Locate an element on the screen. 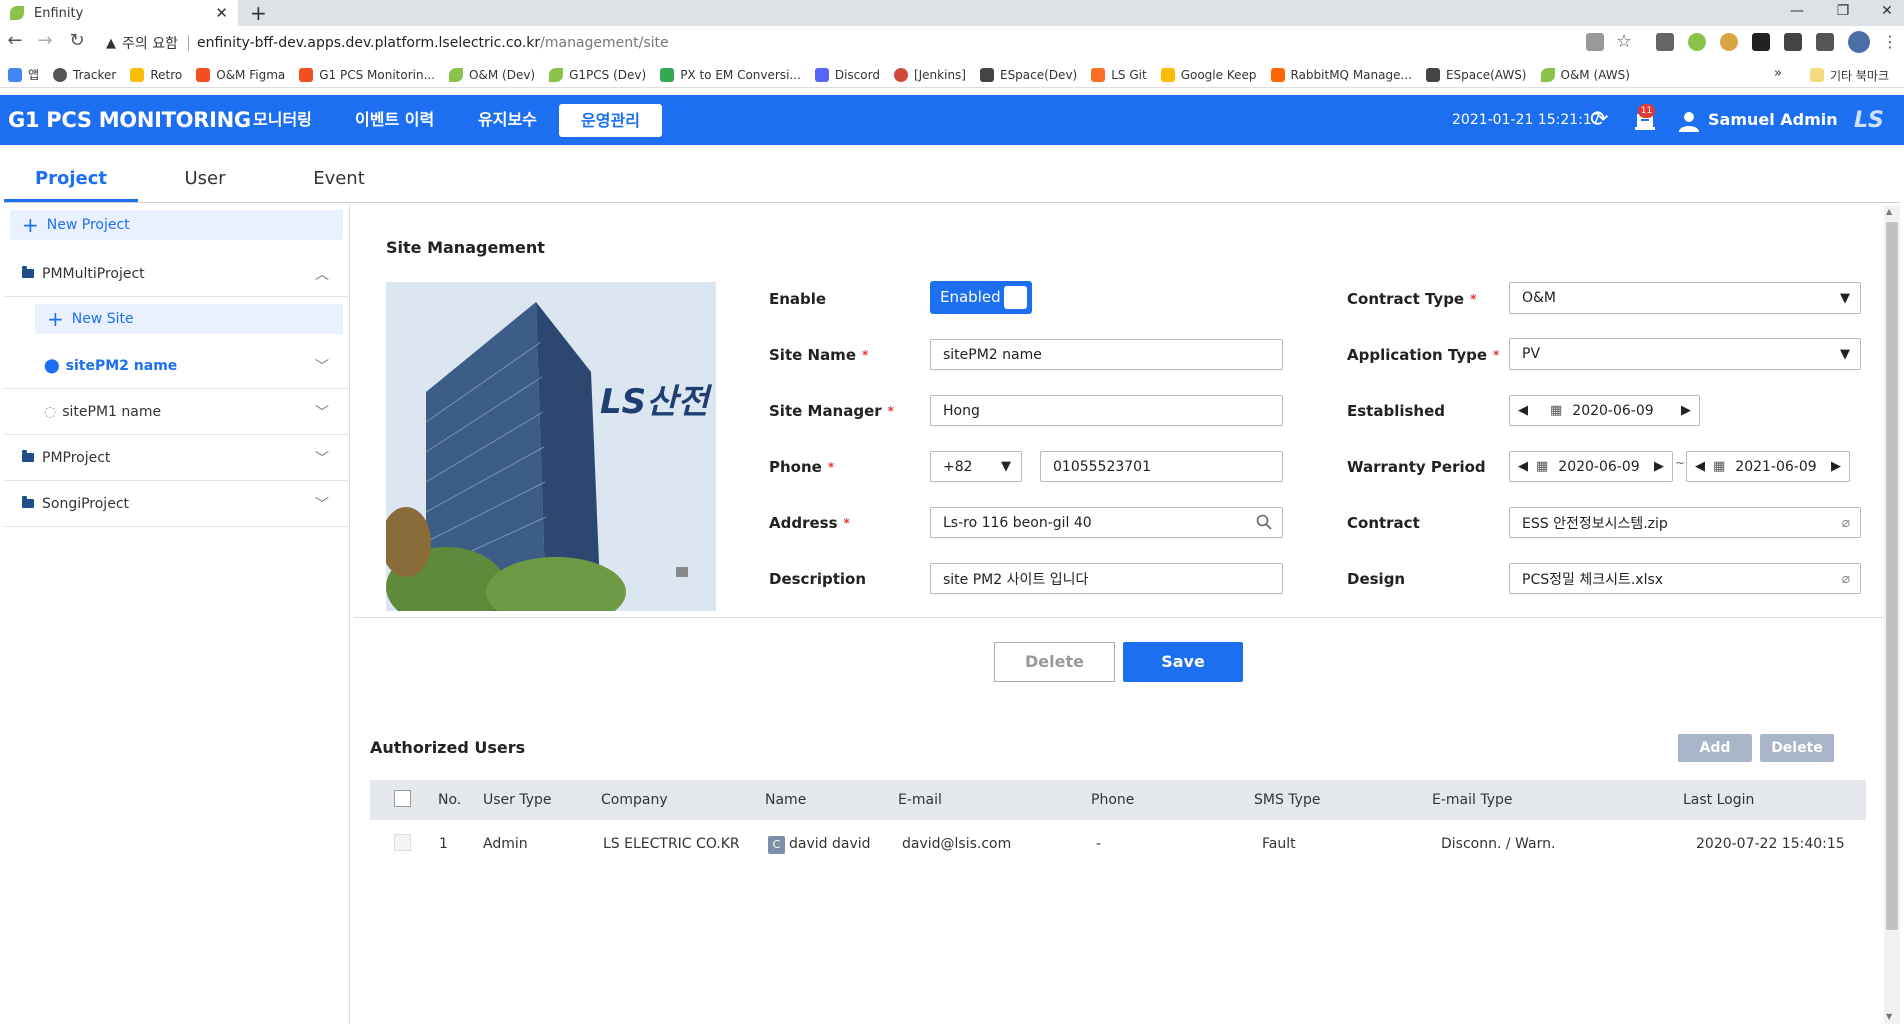 The height and width of the screenshot is (1024, 1904). add-user-button: Add is located at coordinates (1715, 748).